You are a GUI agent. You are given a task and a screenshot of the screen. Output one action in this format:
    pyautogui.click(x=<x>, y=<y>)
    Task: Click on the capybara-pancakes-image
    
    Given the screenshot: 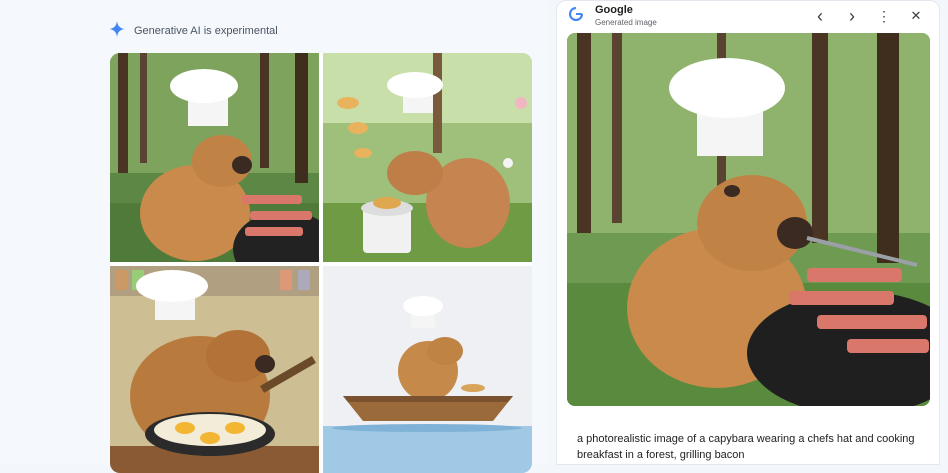 What is the action you would take?
    pyautogui.click(x=427, y=157)
    